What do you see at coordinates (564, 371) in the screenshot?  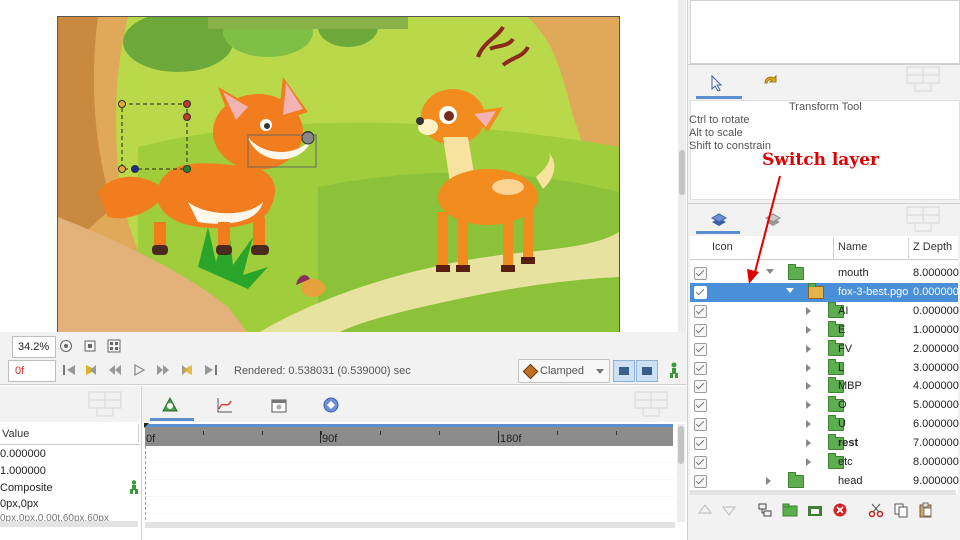 I see `interpolation-dropdown: Clamped` at bounding box center [564, 371].